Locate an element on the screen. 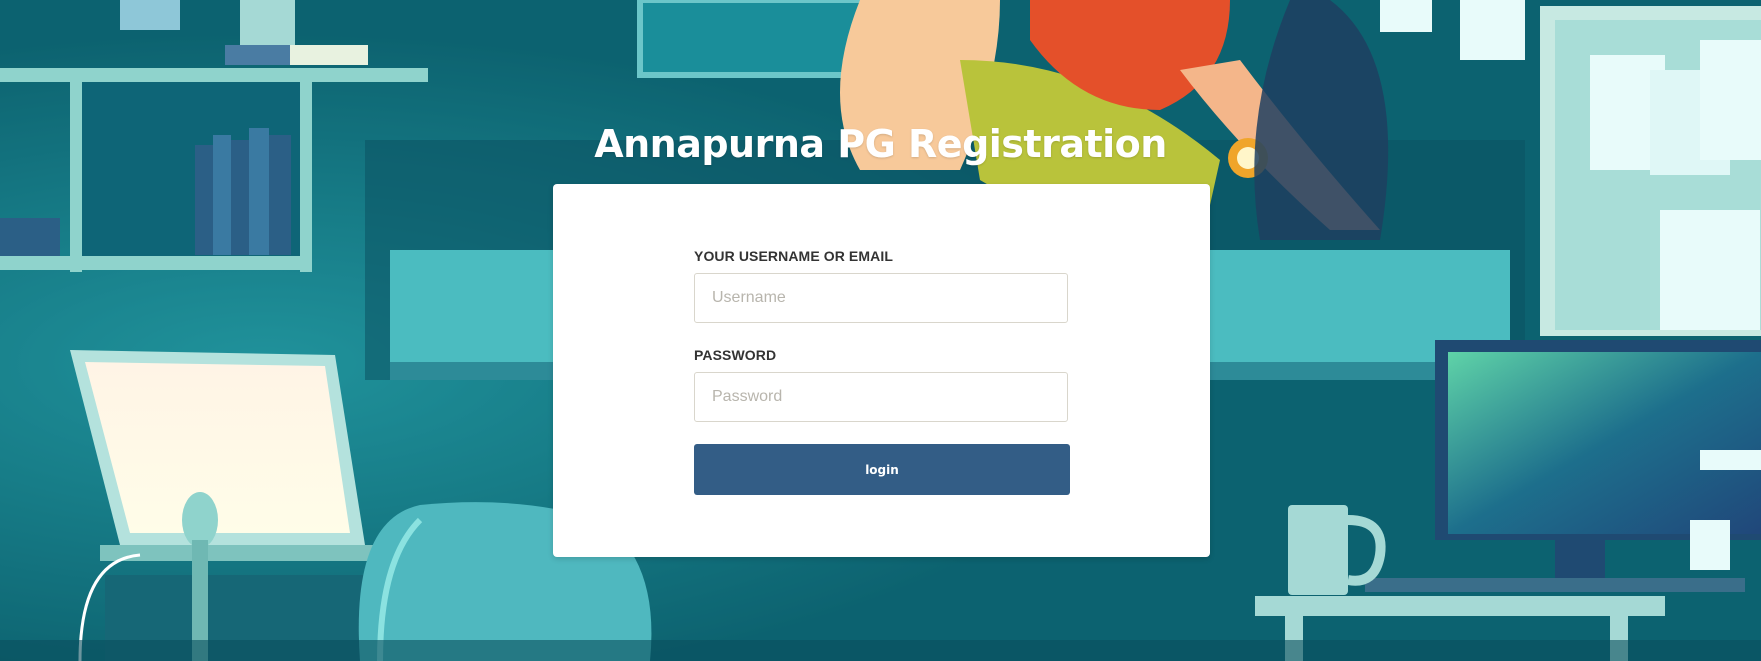 This screenshot has width=1761, height=661. password-label: PASSWORD is located at coordinates (735, 355).